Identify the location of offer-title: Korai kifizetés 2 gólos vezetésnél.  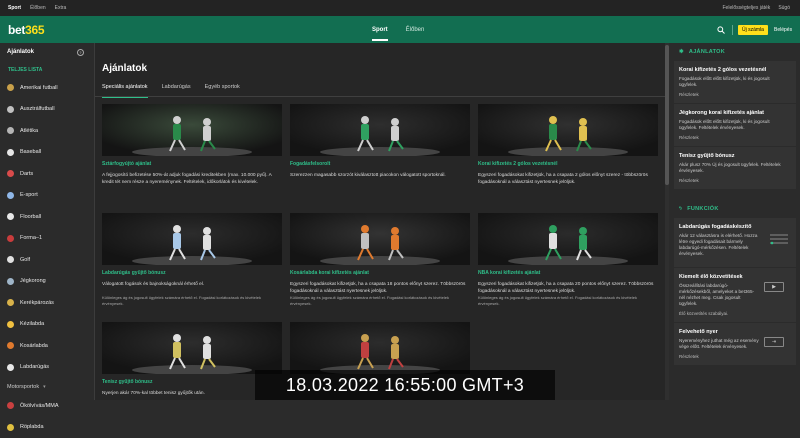
(517, 164).